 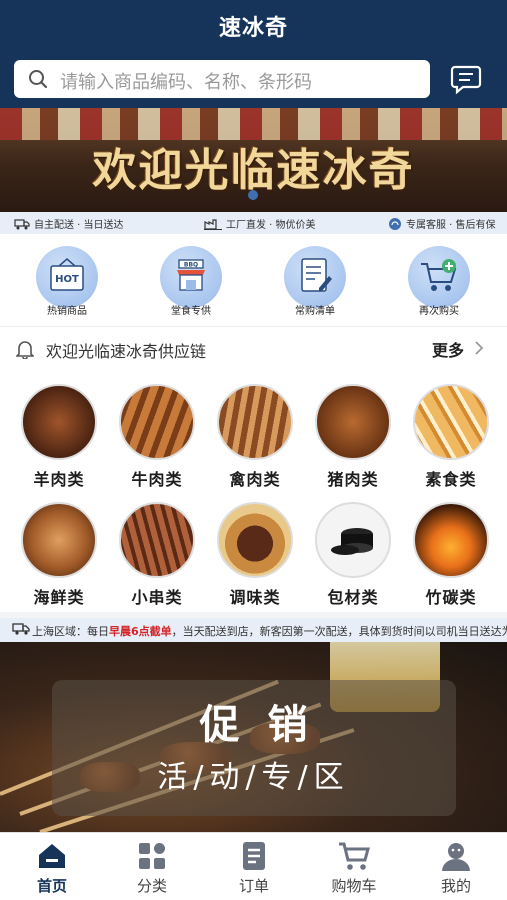 What do you see at coordinates (271, 225) in the screenshot?
I see `service-item-label: 工厂直发 · 物优价美` at bounding box center [271, 225].